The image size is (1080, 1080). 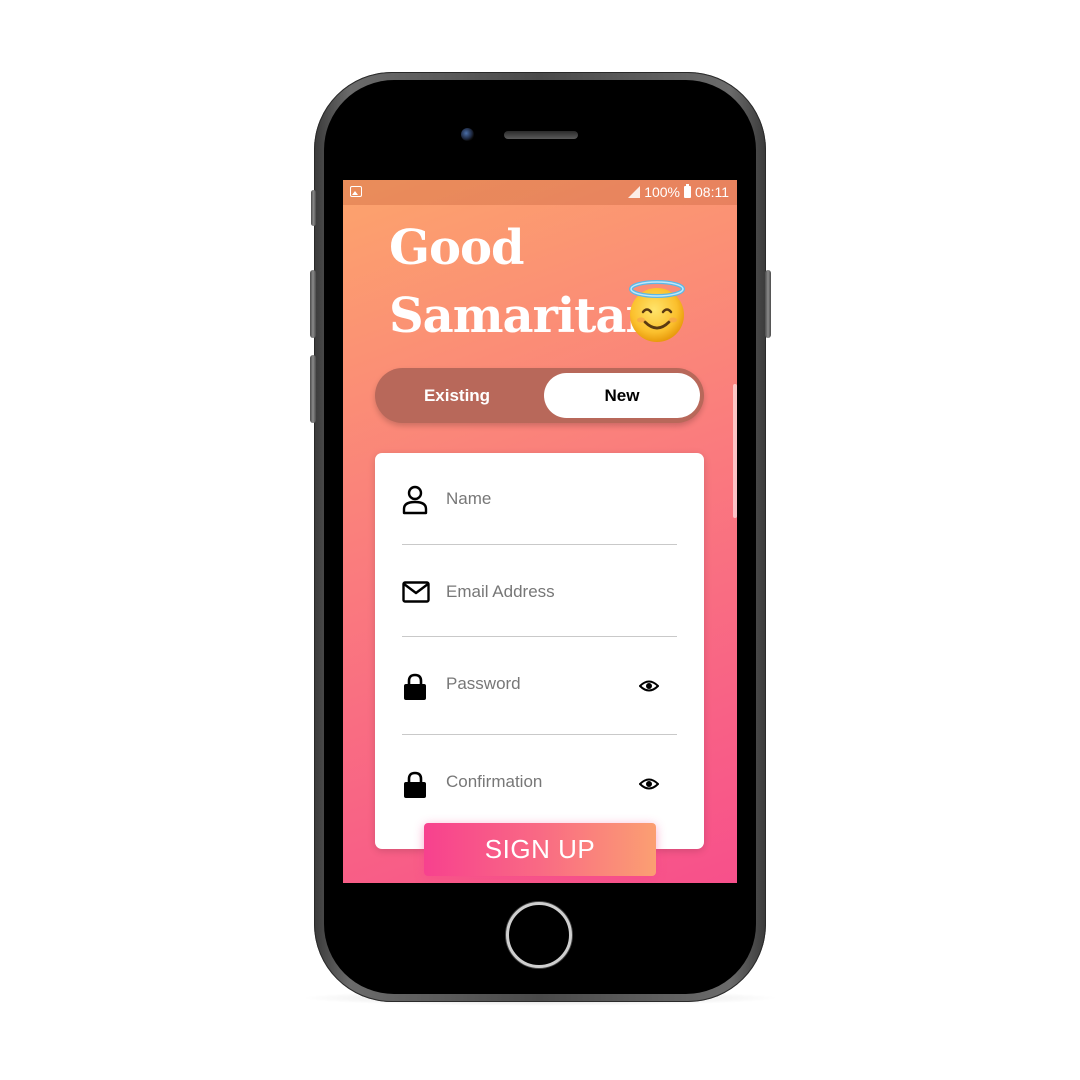 I want to click on name-field: Name, so click(x=539, y=513).